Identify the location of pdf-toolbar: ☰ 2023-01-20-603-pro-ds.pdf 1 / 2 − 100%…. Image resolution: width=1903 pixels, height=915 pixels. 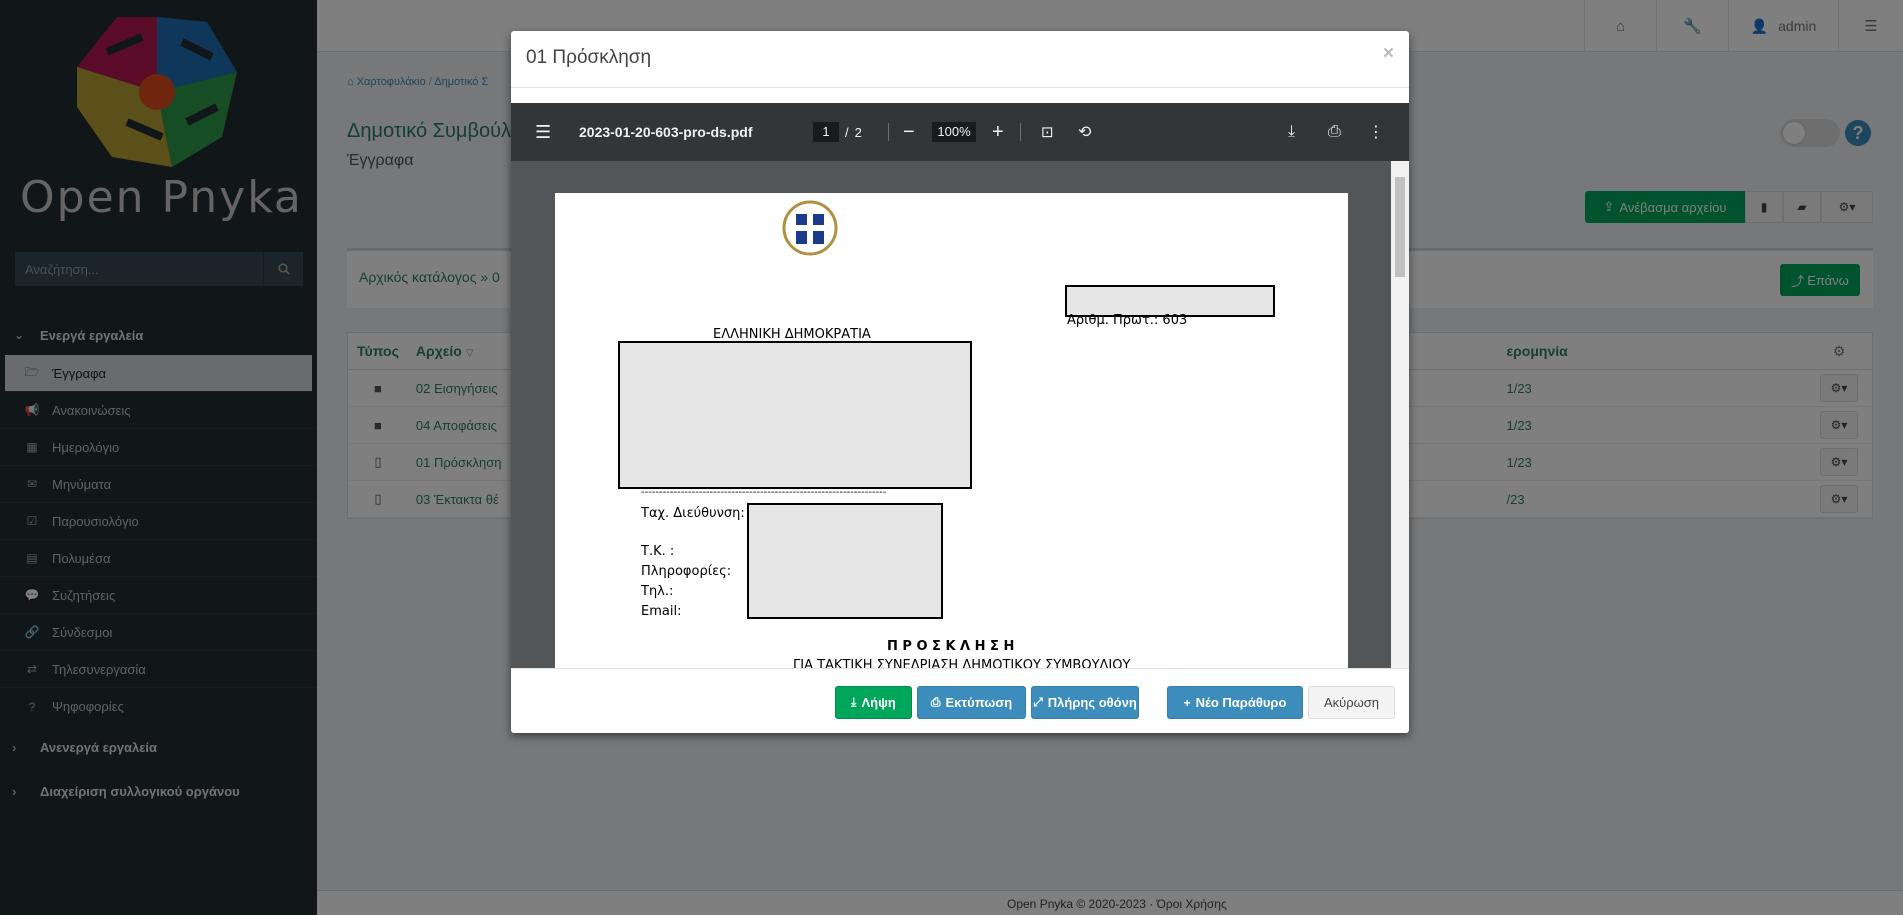
(960, 132).